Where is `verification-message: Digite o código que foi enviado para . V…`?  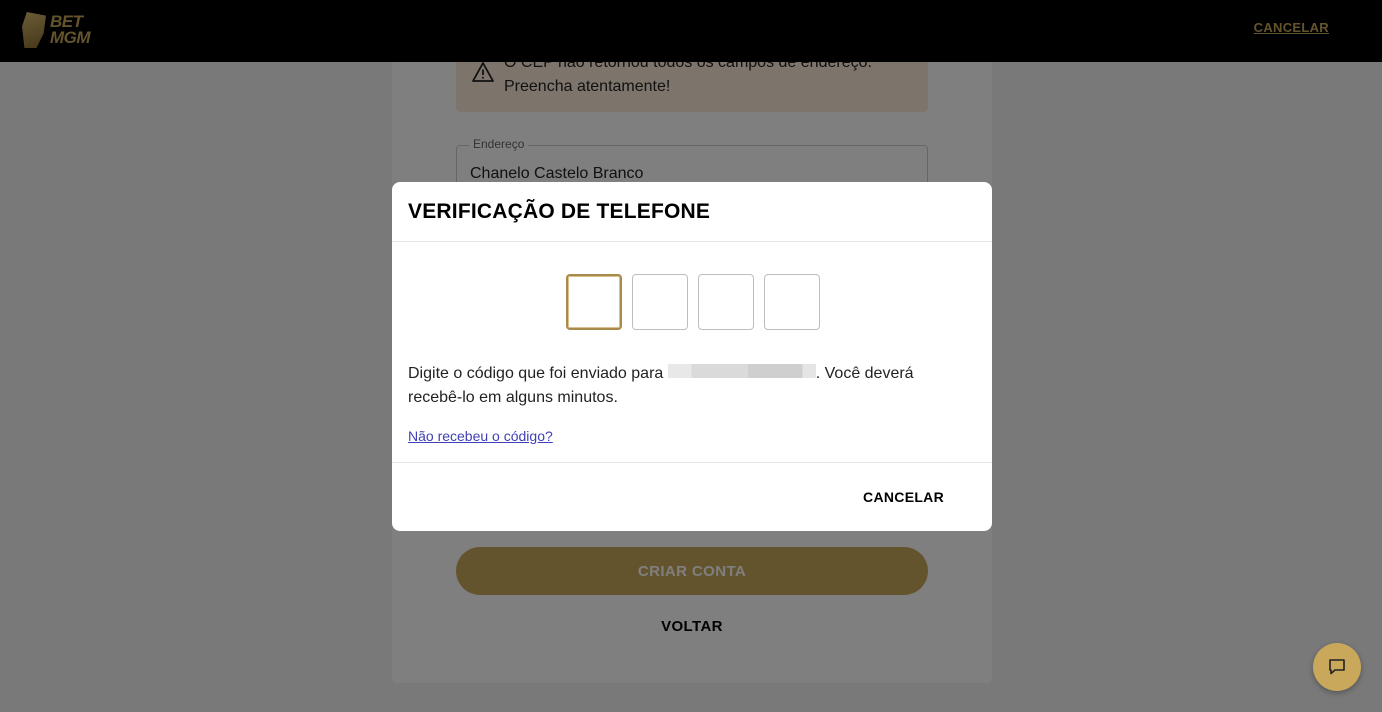
verification-message: Digite o código que foi enviado para . V… is located at coordinates (678, 386).